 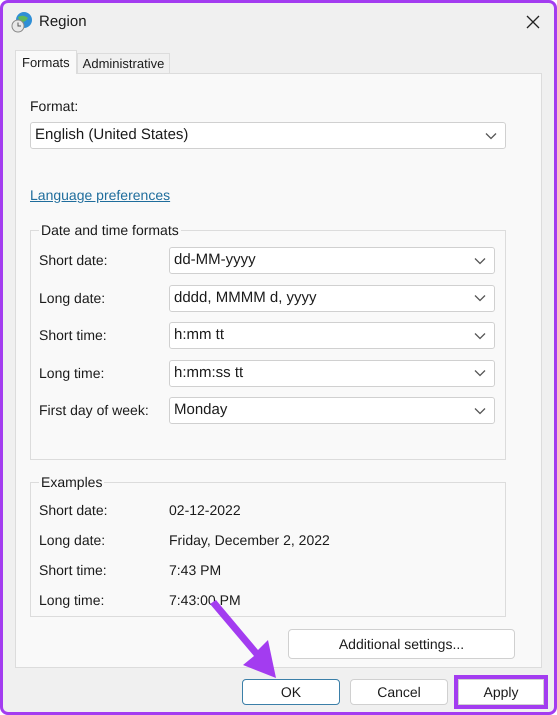 I want to click on example-label: Long time:, so click(x=72, y=600).